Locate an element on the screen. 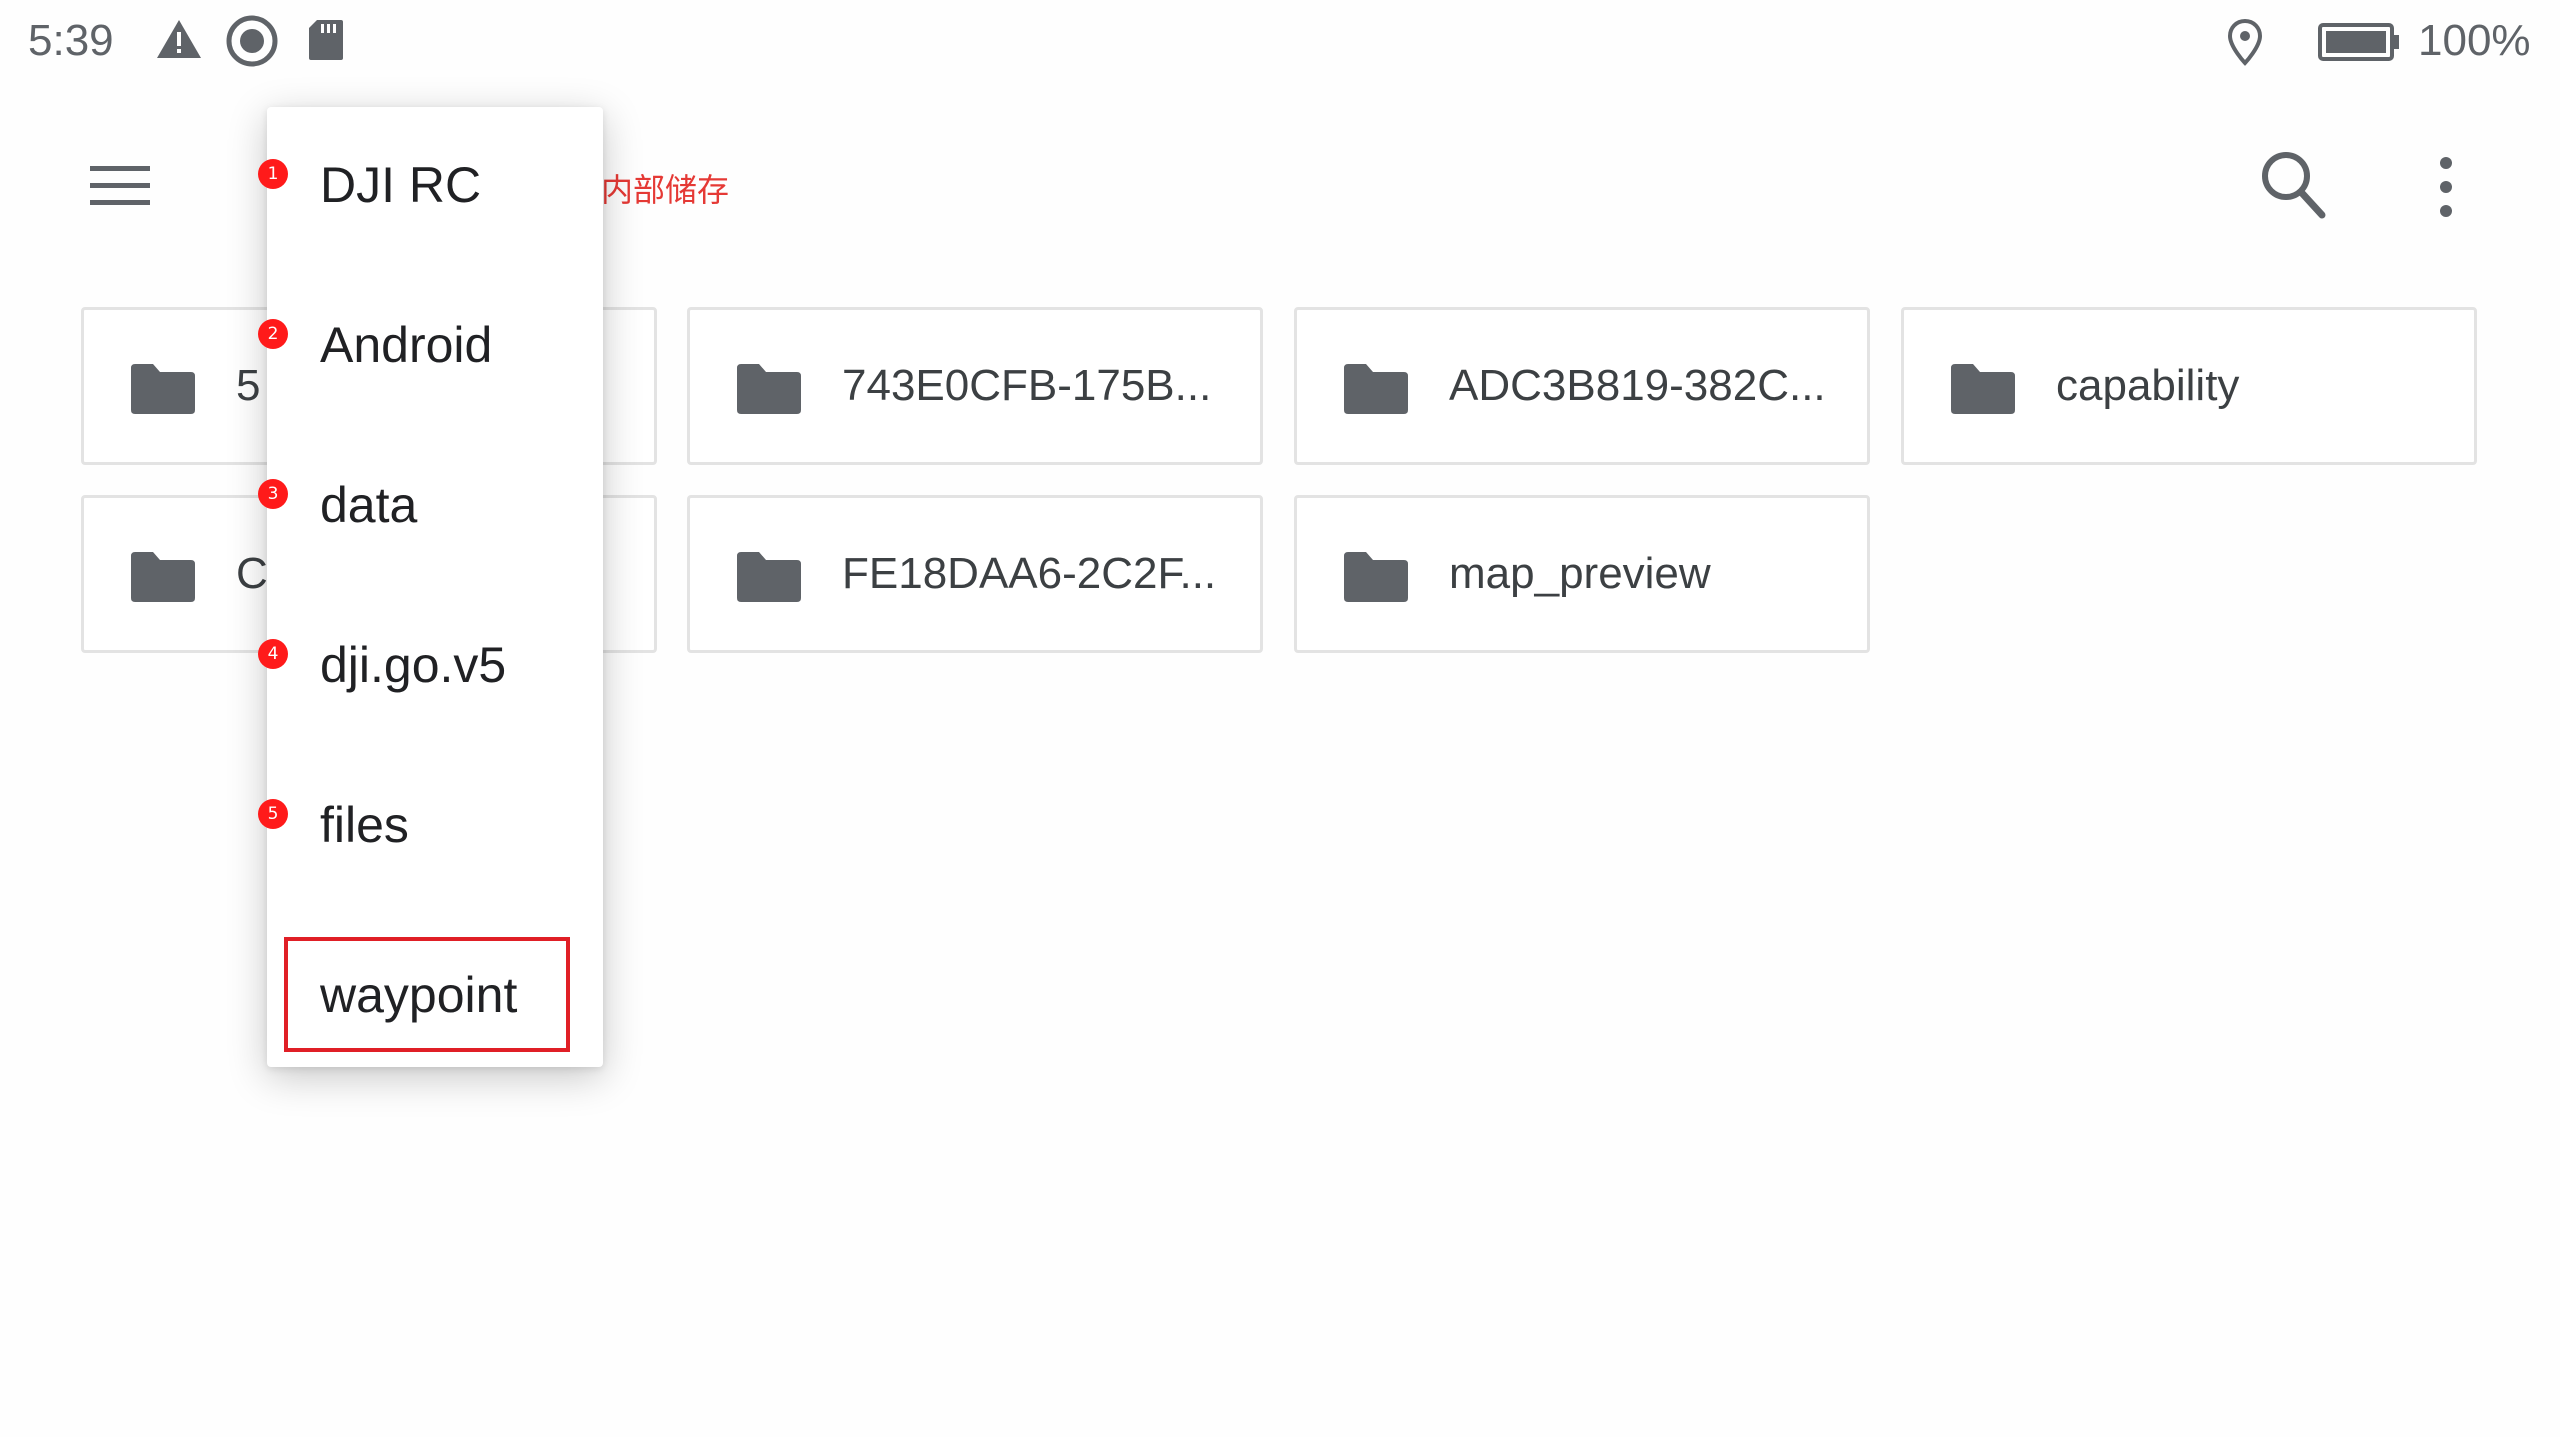  step-marker: 5 is located at coordinates (273, 814).